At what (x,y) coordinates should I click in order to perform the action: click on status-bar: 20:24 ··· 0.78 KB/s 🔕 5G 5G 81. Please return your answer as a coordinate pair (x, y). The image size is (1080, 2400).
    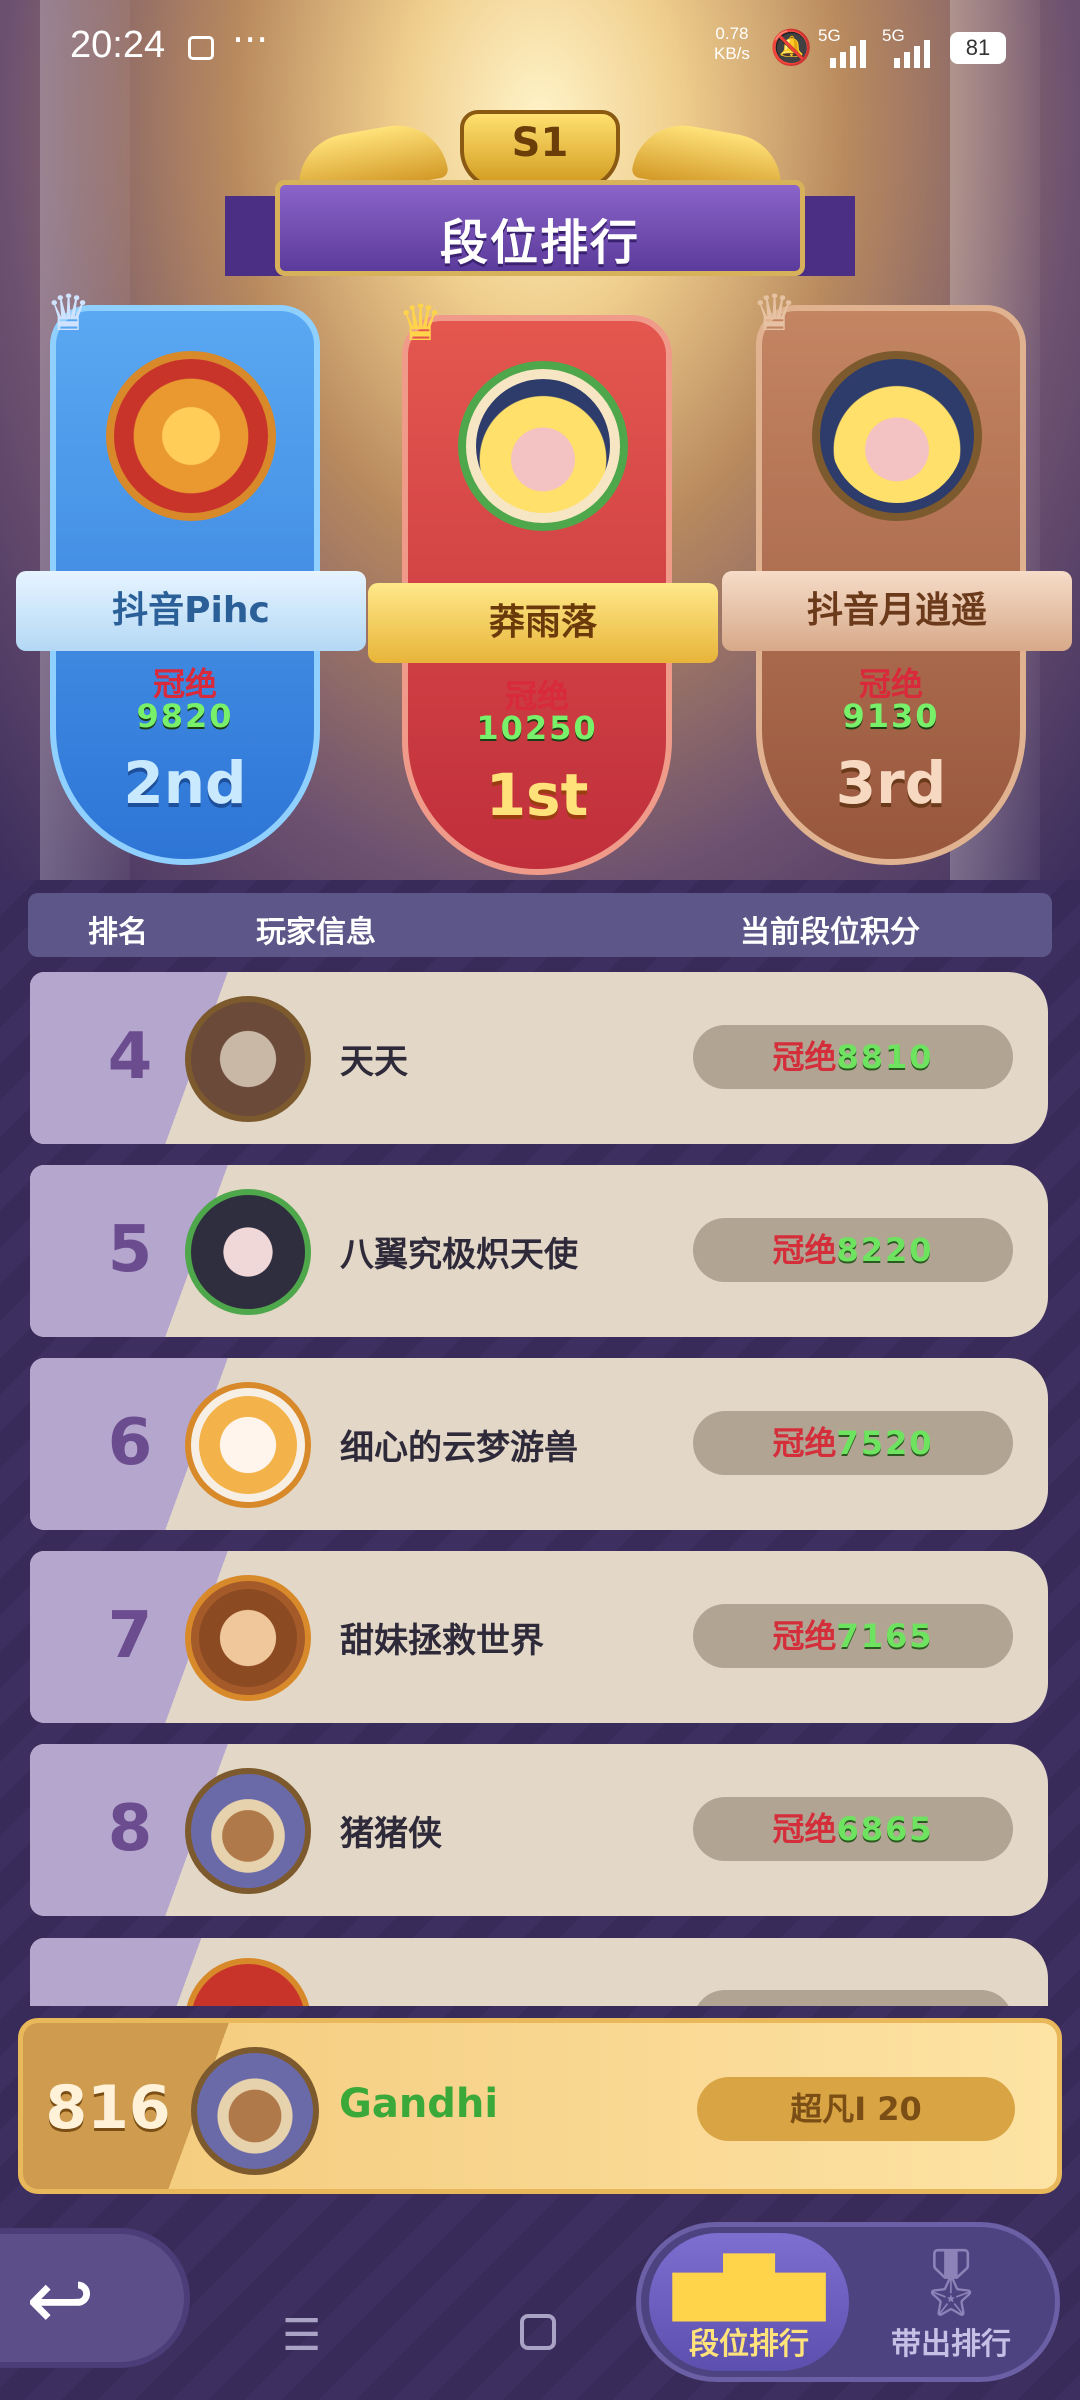
    Looking at the image, I should click on (540, 48).